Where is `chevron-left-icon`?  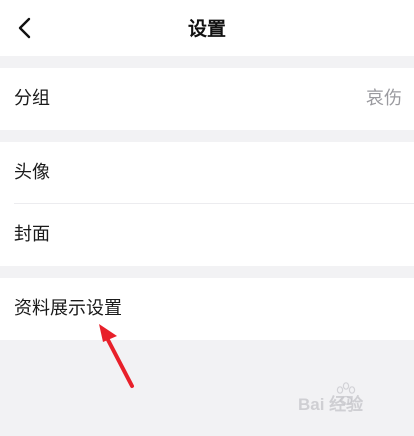 chevron-left-icon is located at coordinates (24, 28).